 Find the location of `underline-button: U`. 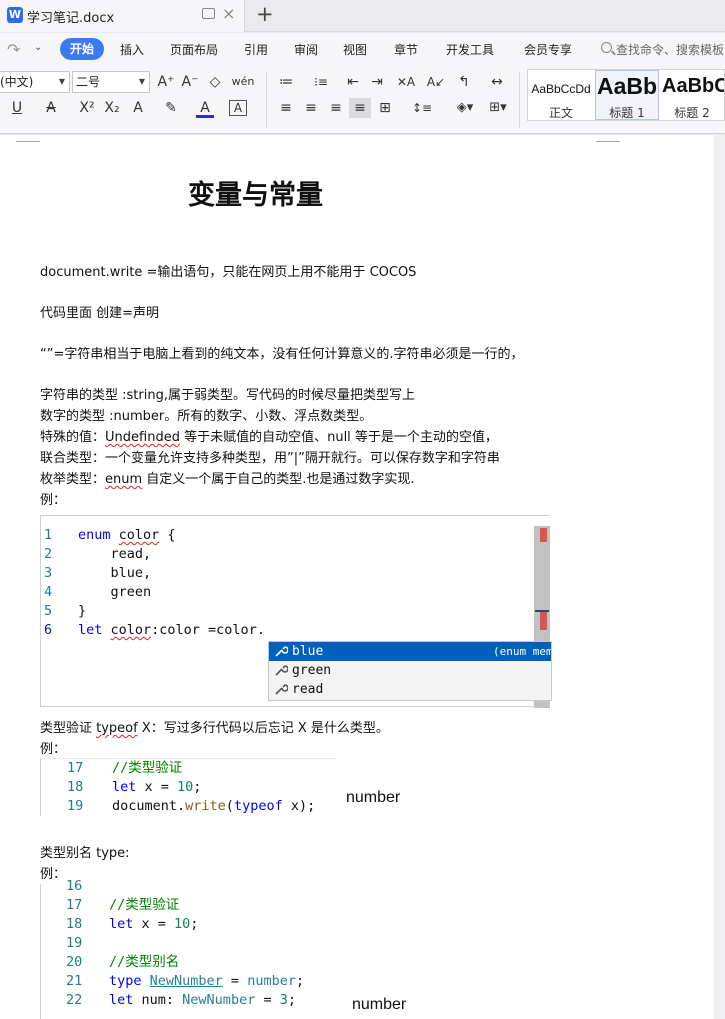

underline-button: U is located at coordinates (17, 108).